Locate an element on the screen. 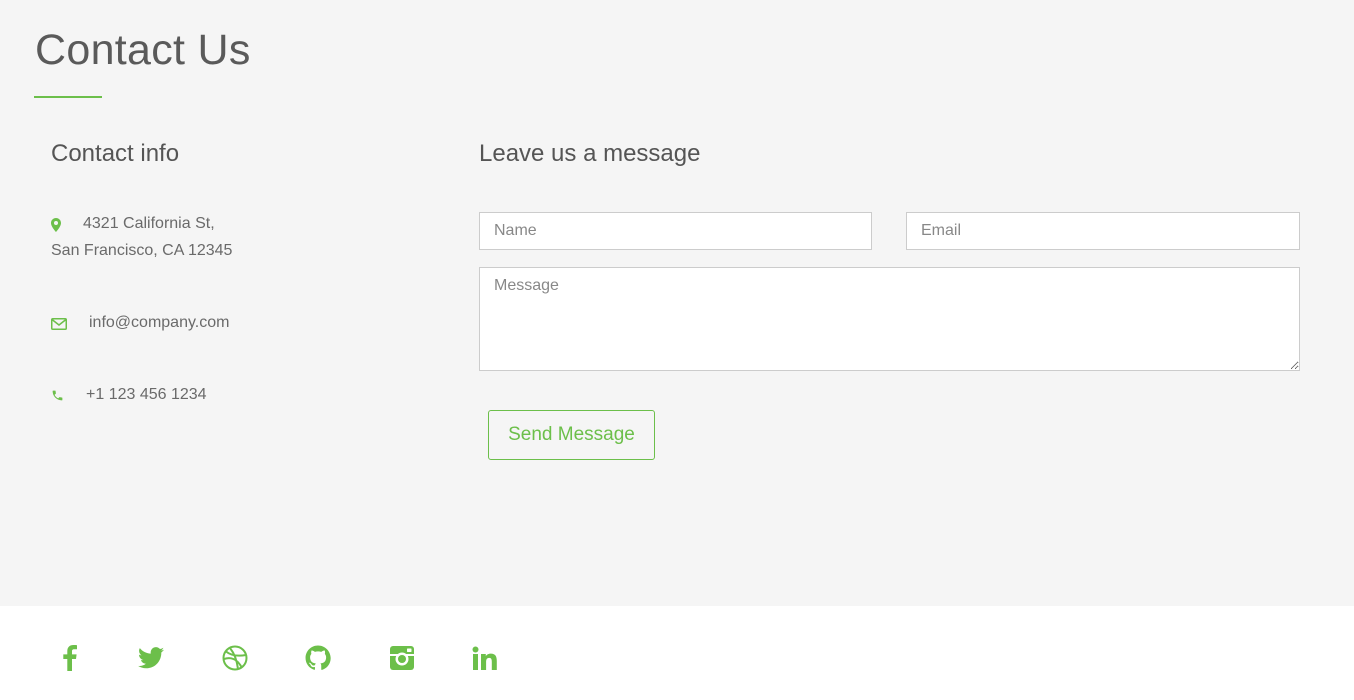  send-message-button: Send Message is located at coordinates (571, 435).